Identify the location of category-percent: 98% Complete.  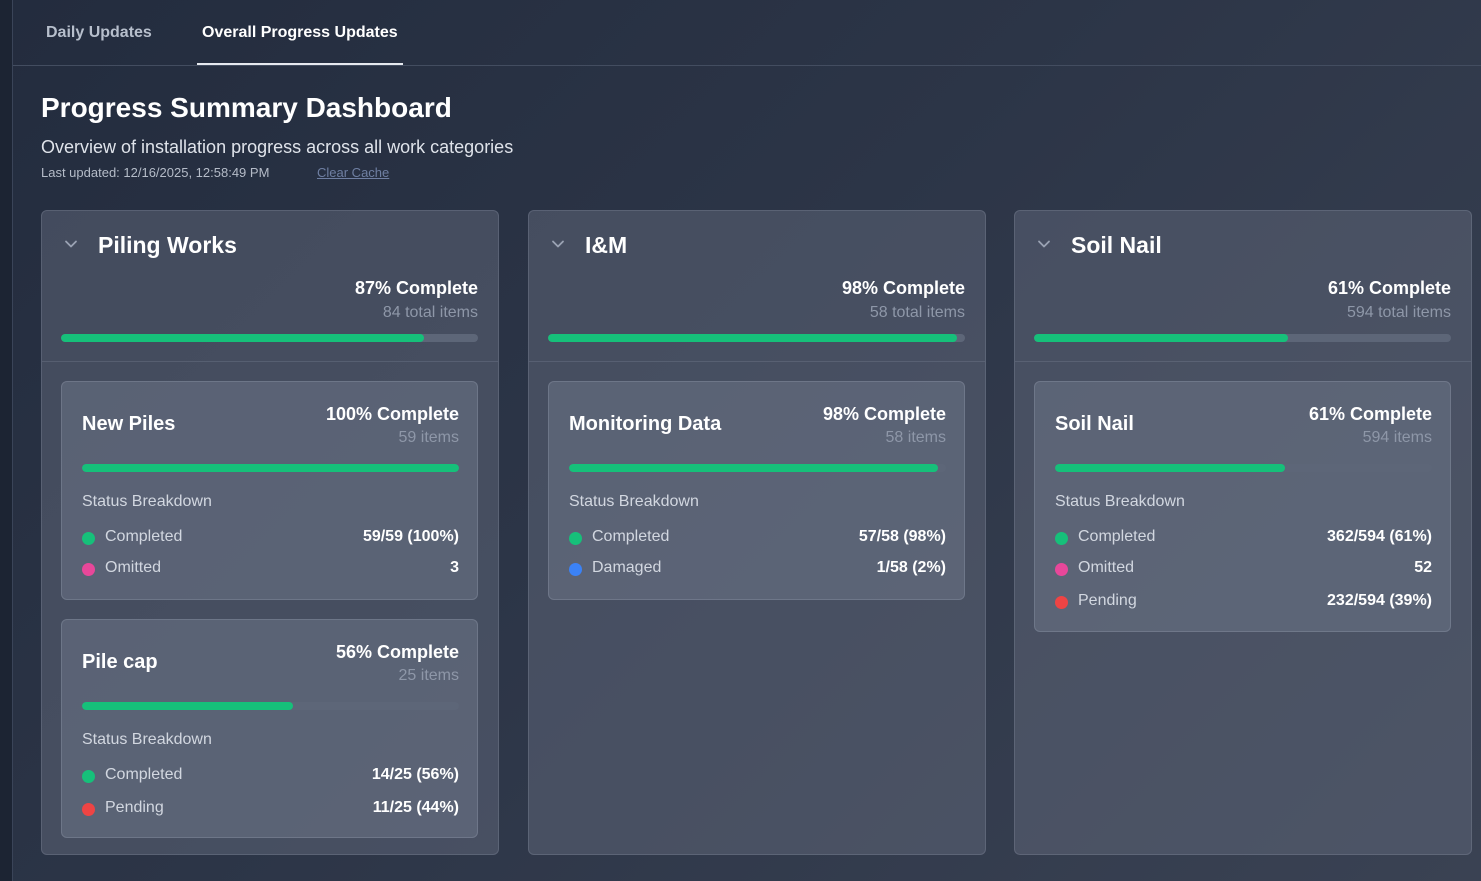
(903, 288).